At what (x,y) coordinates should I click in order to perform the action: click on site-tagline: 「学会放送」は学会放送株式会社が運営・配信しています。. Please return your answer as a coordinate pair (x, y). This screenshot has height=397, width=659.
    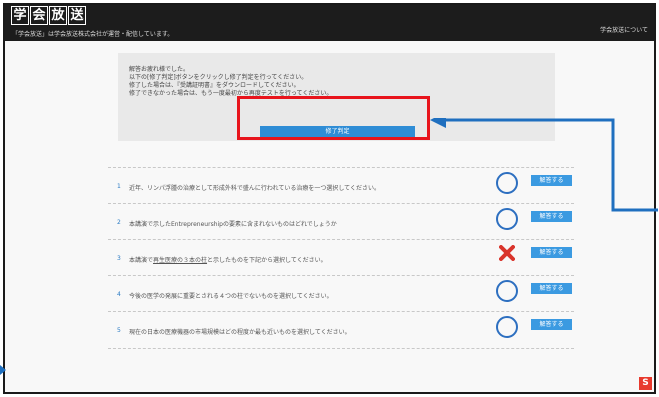
    Looking at the image, I should click on (93, 34).